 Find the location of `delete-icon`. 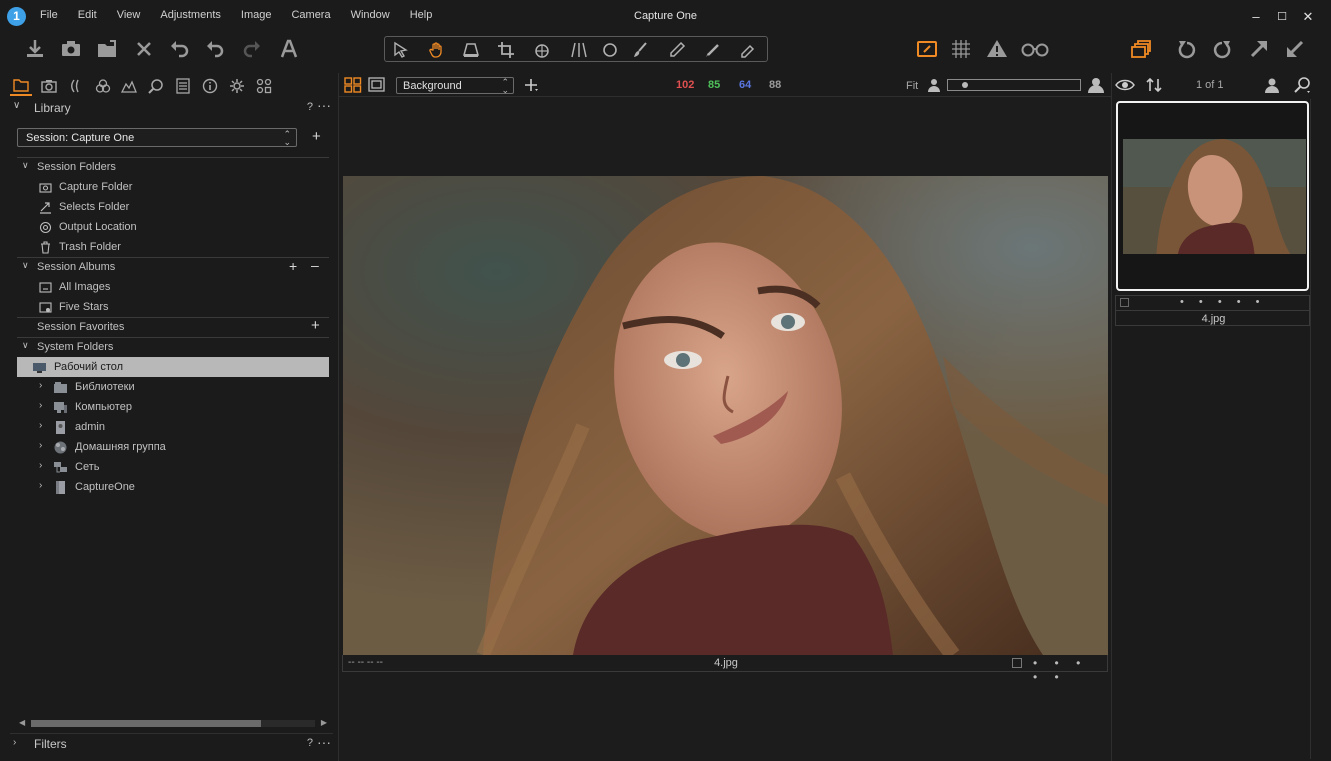

delete-icon is located at coordinates (144, 49).